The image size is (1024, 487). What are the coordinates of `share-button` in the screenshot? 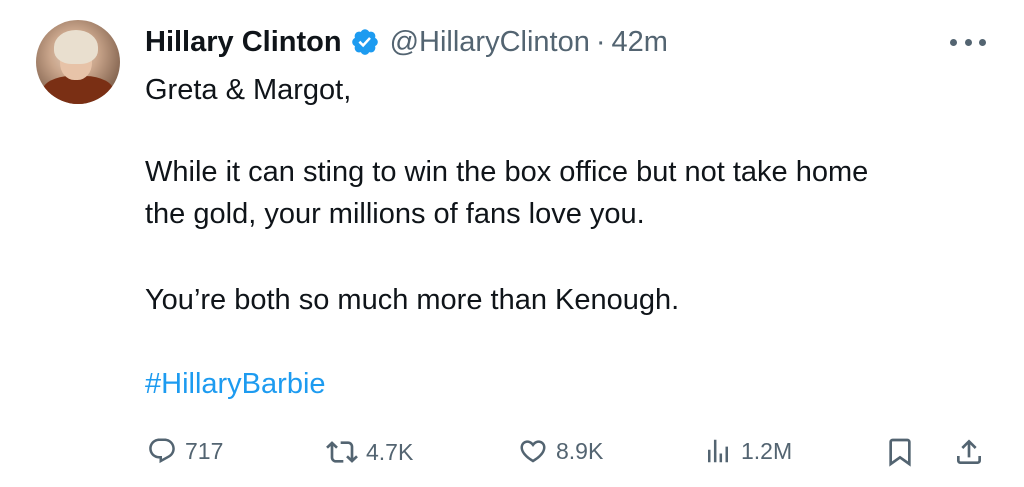 It's located at (969, 452).